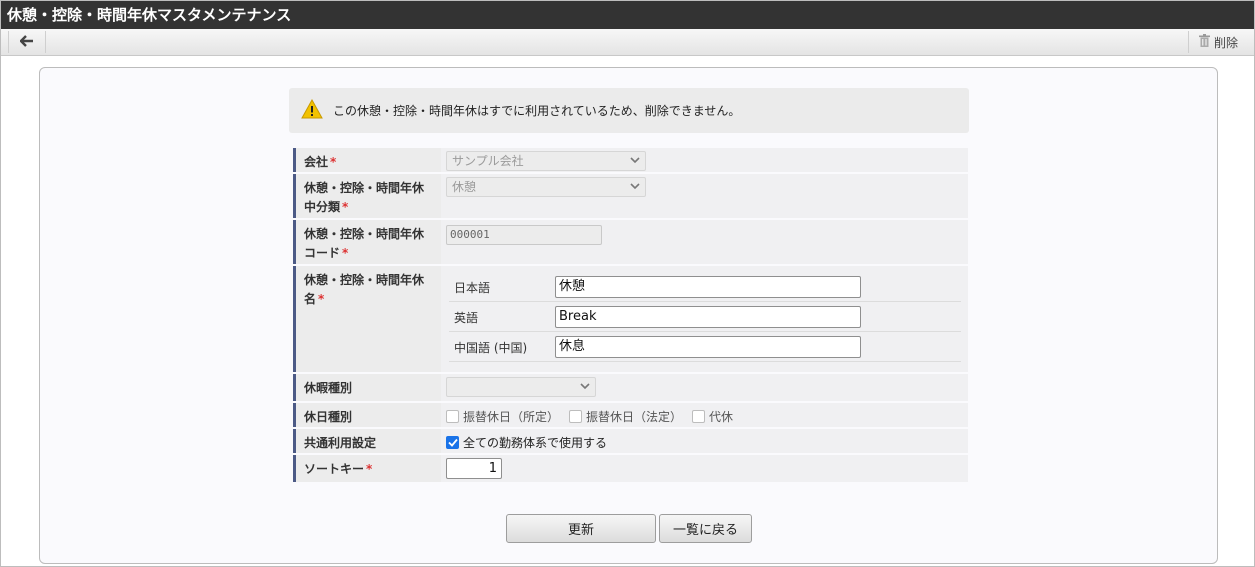 This screenshot has width=1255, height=567. I want to click on delete-button: 削除, so click(1215, 42).